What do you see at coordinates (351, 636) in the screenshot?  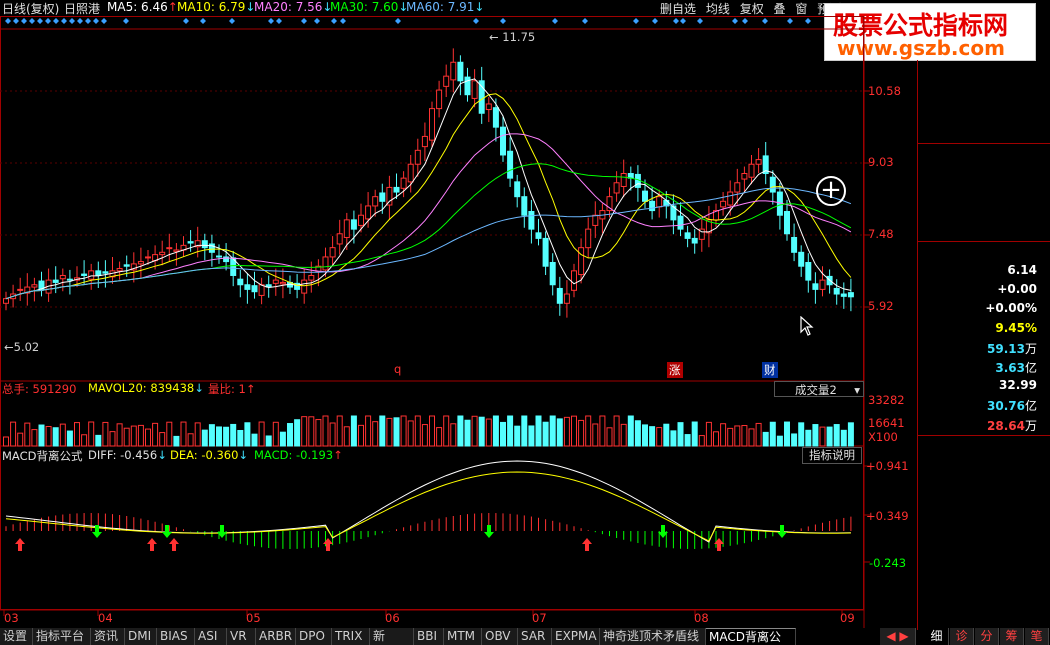 I see `tab-TRIX: TRIX` at bounding box center [351, 636].